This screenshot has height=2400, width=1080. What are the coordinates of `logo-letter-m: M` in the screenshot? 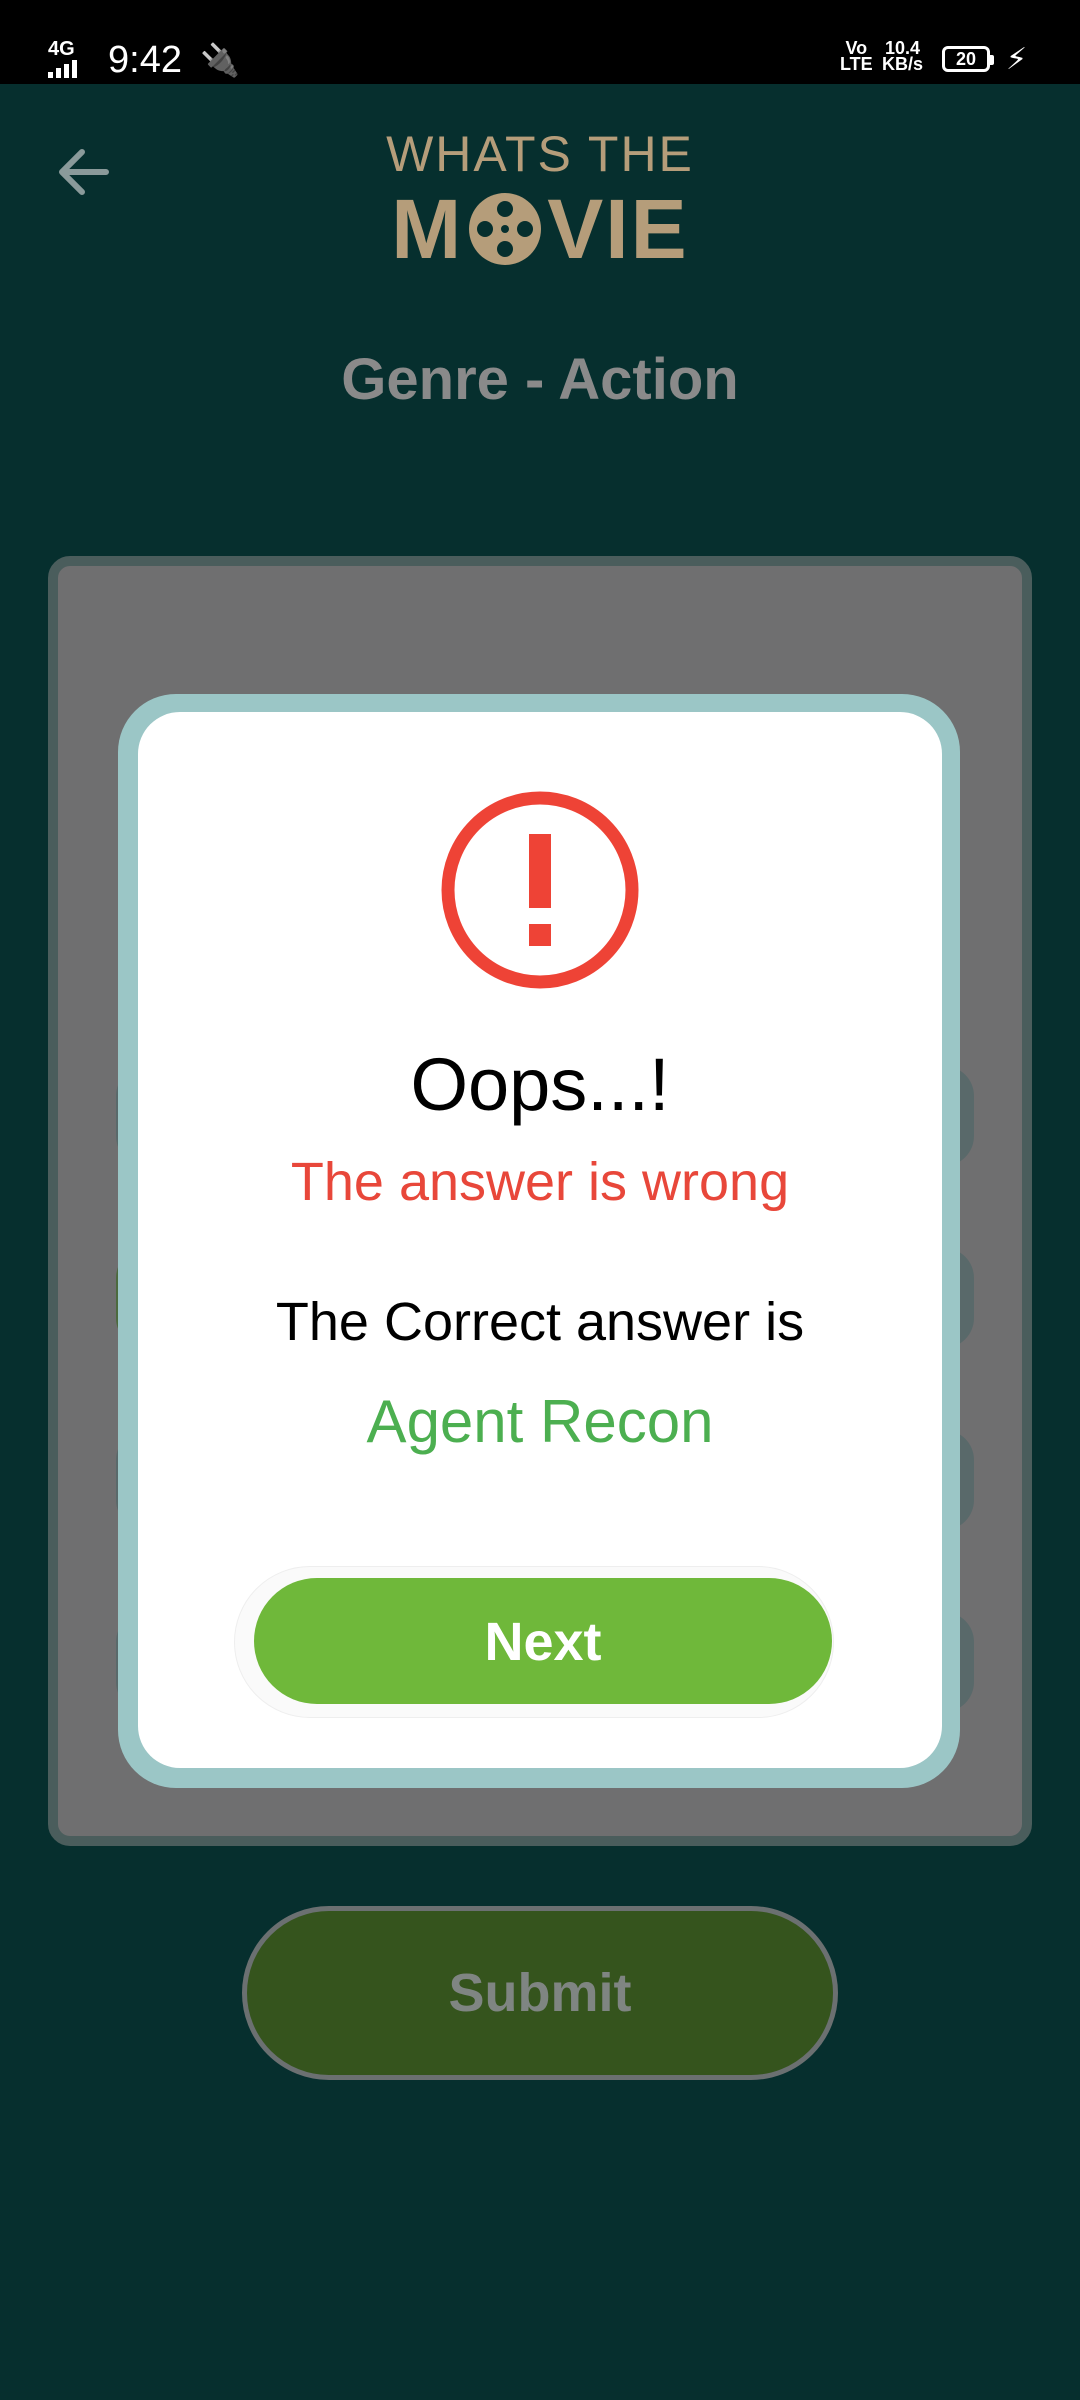 It's located at (427, 229).